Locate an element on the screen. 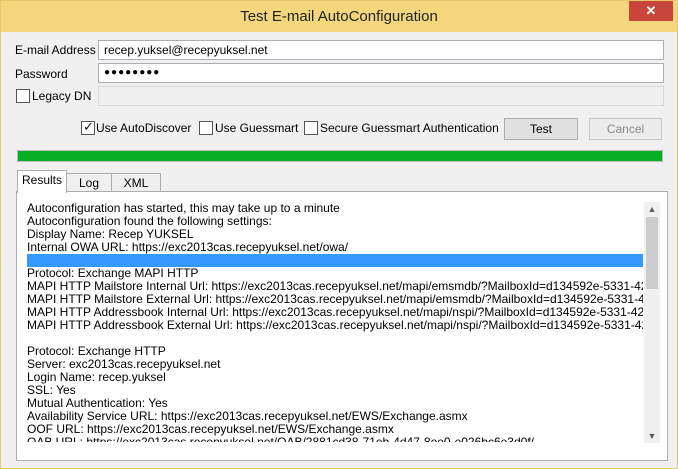  result-line: Login Name: recep.yuksel is located at coordinates (96, 377).